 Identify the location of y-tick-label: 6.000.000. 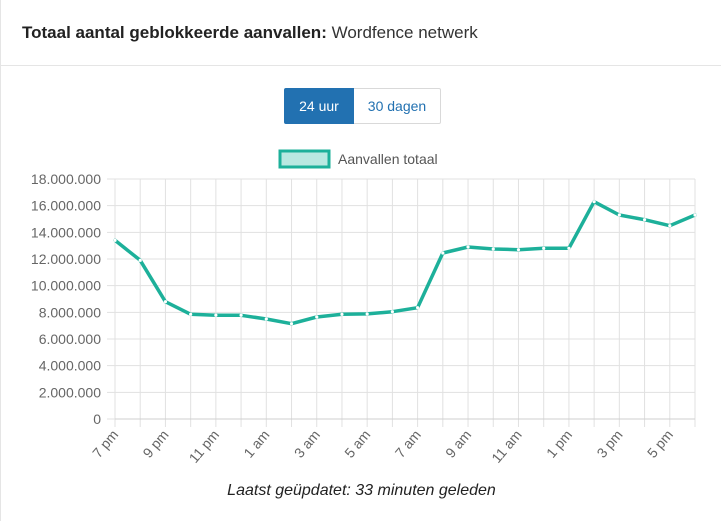
(70, 339).